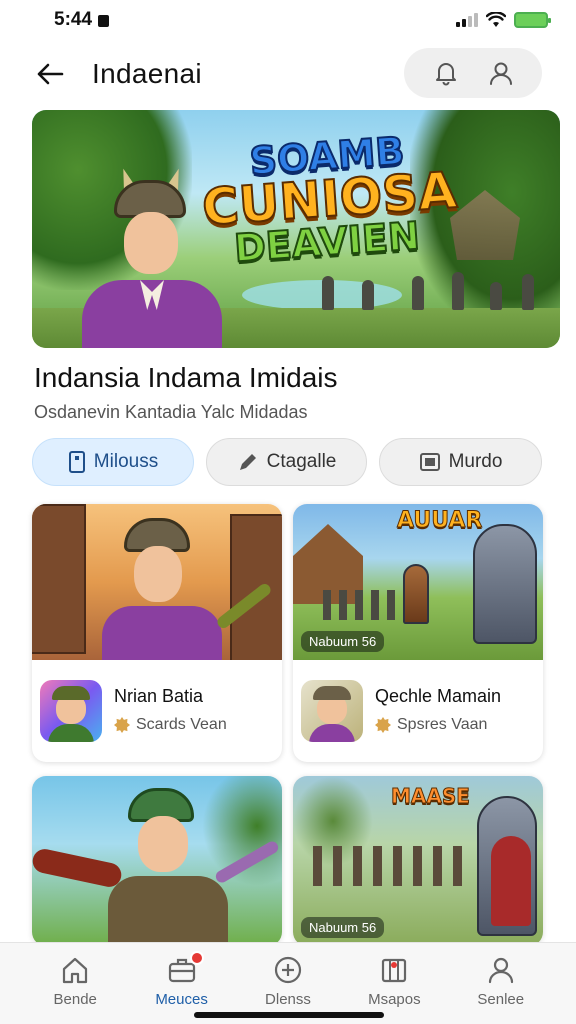 Image resolution: width=576 pixels, height=1024 pixels. I want to click on nav-item-senlee: Senlee, so click(501, 988).